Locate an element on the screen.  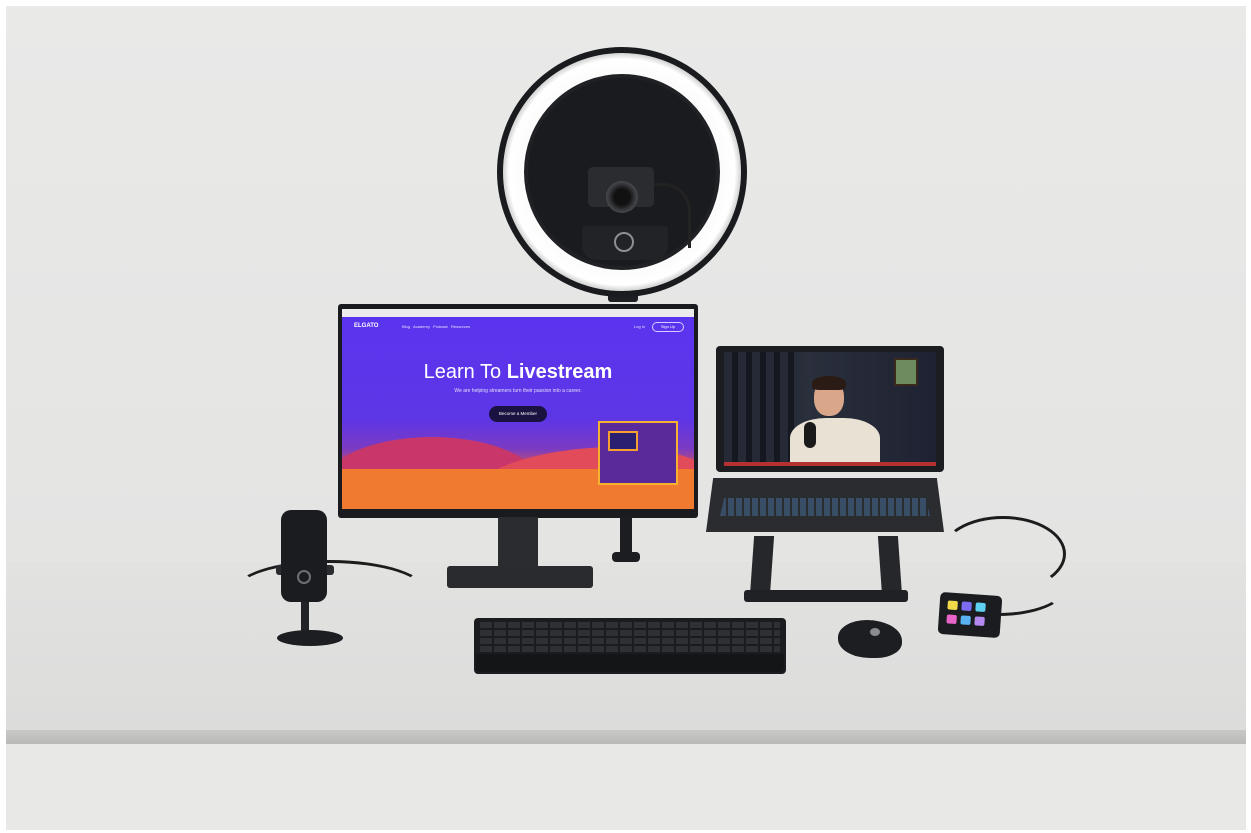
camera-cable is located at coordinates (669, 215).